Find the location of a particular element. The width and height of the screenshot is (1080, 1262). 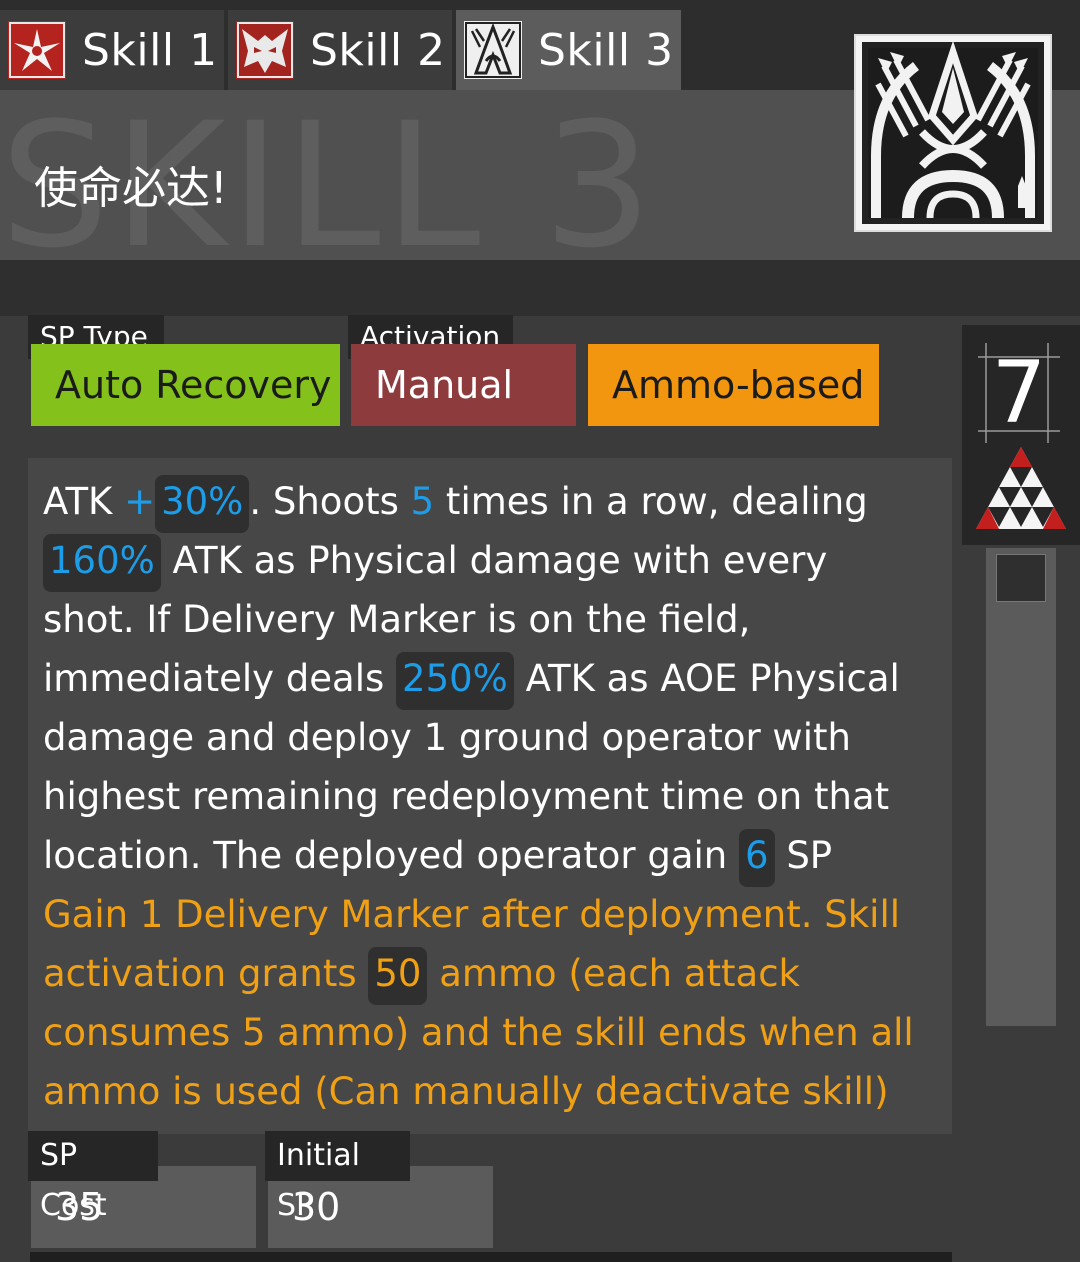

skill-level-panel: 7 is located at coordinates (1021, 435).